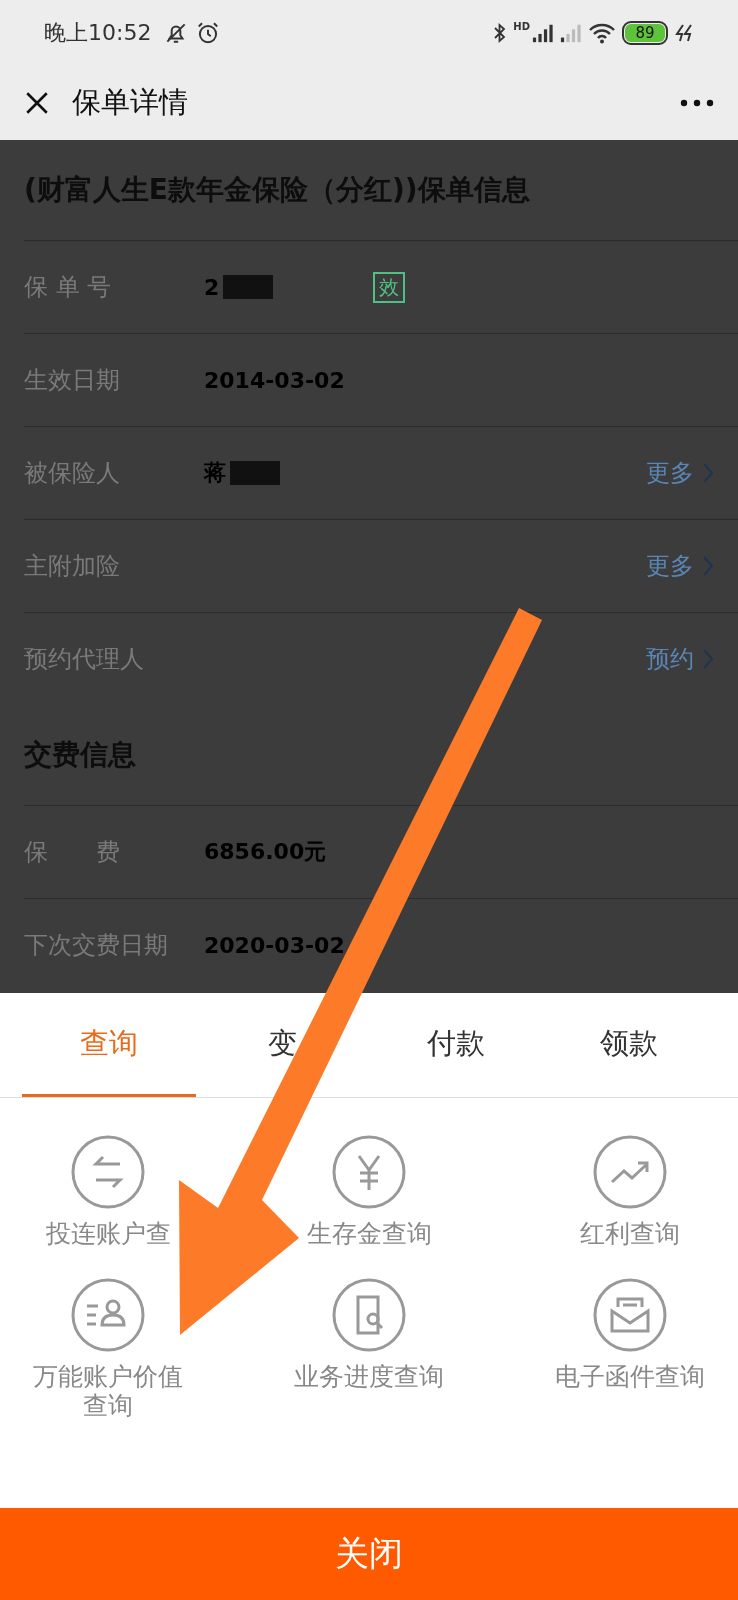  Describe the element at coordinates (98, 32) in the screenshot. I see `status-time: 晚上10:52` at that location.